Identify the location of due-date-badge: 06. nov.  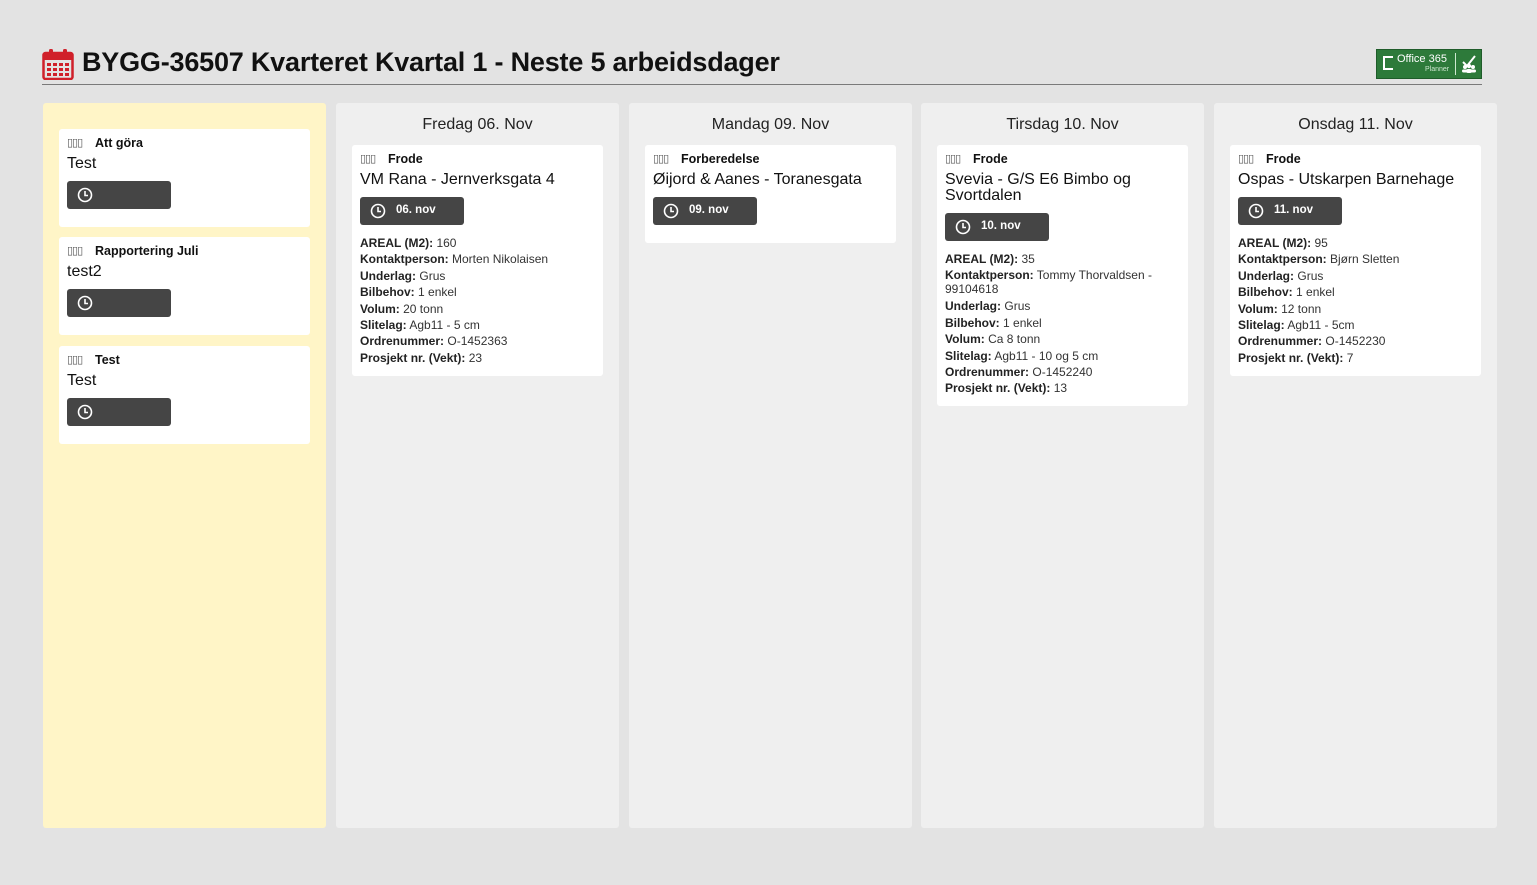
(412, 211).